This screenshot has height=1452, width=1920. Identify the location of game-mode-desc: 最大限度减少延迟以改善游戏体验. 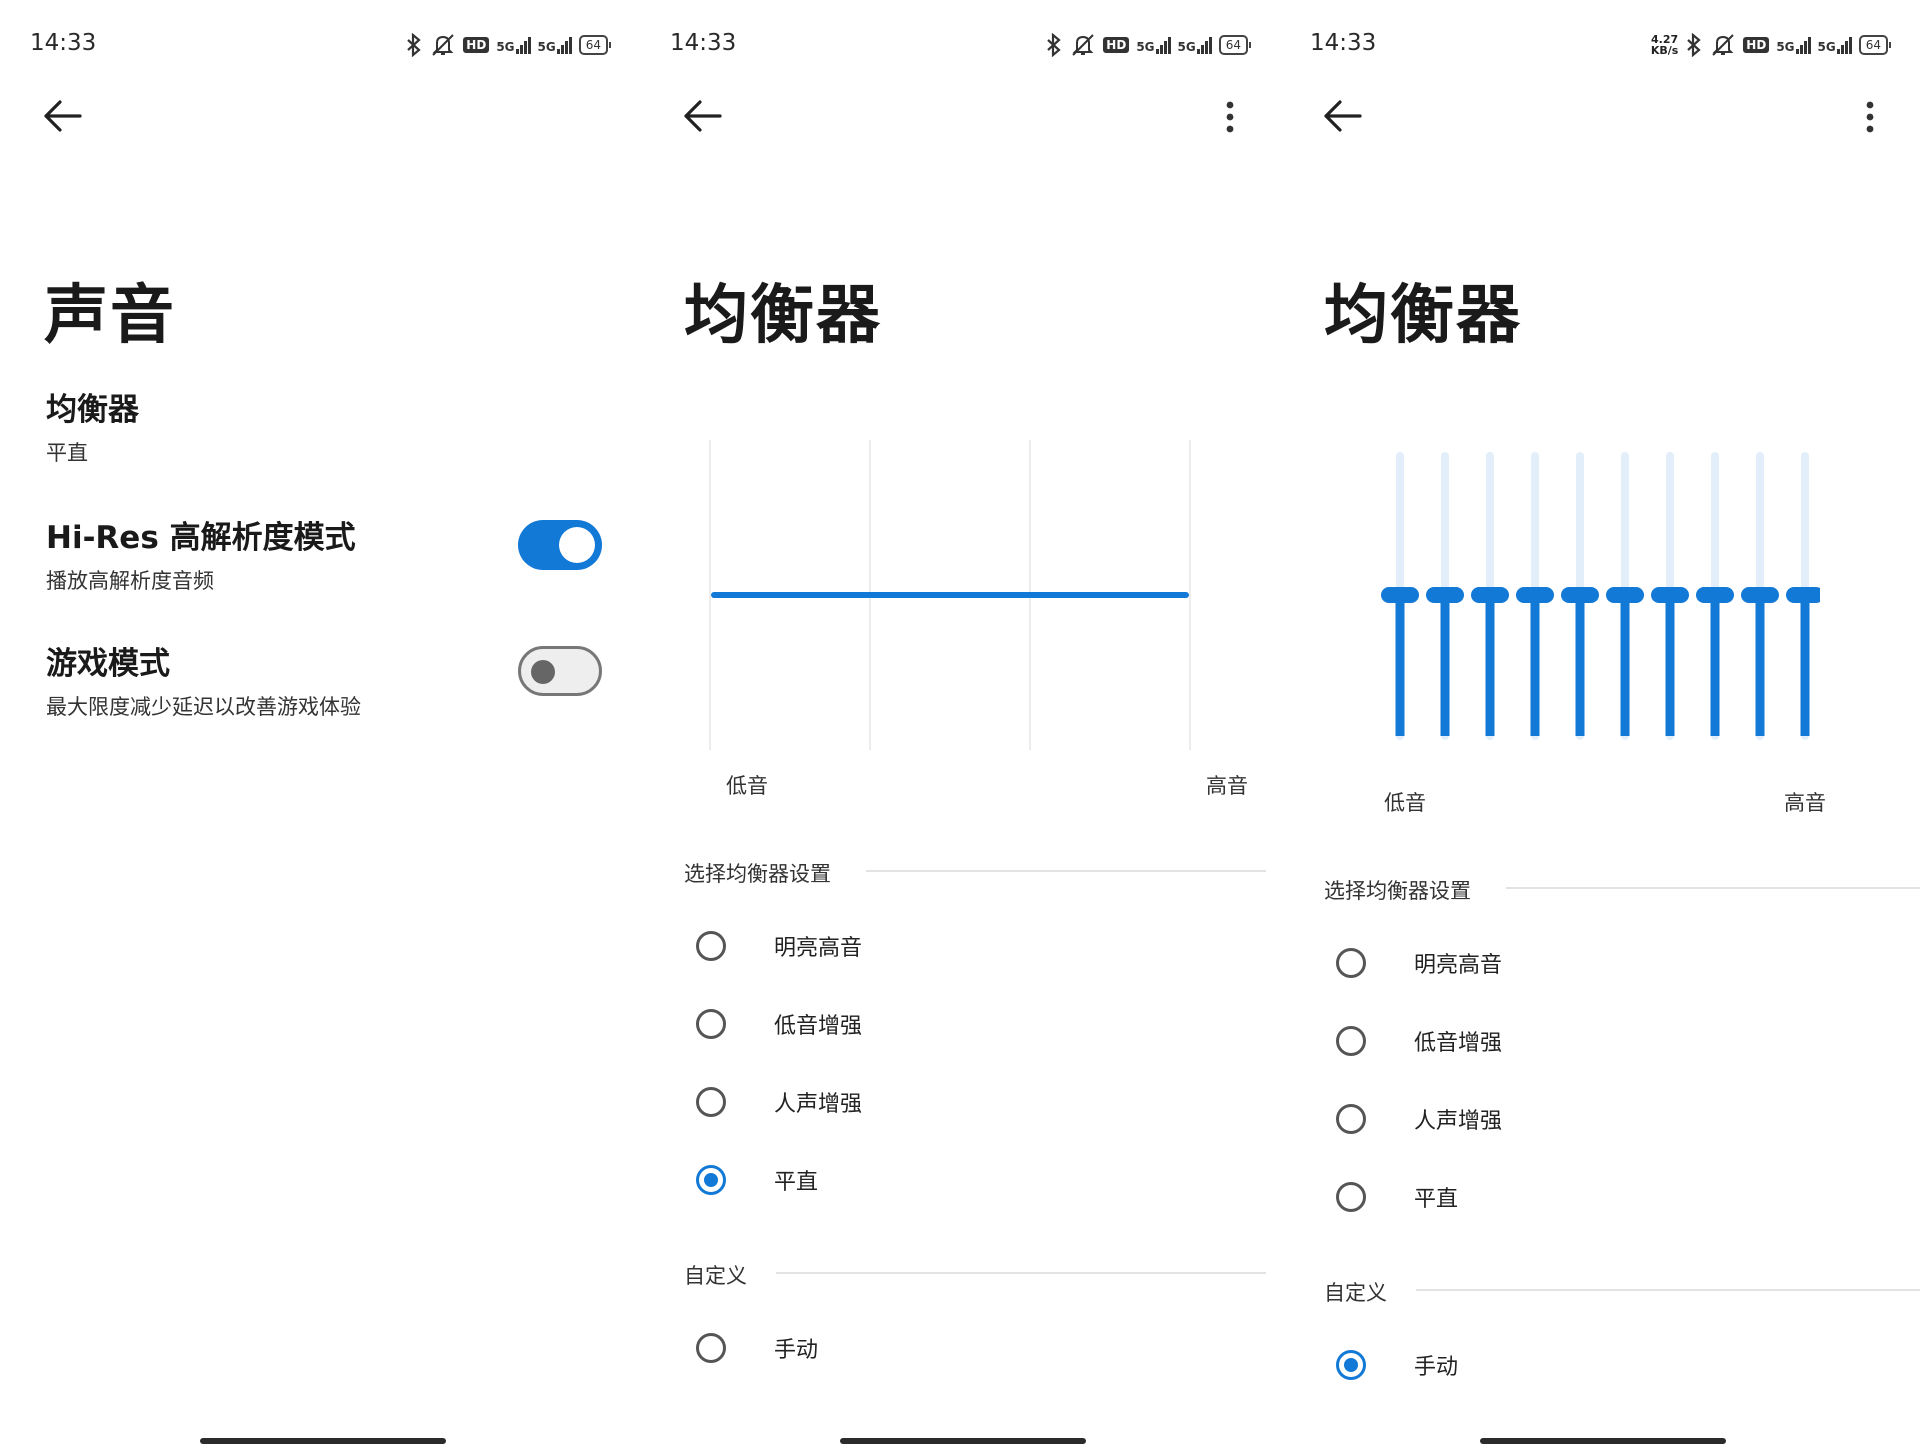
(203, 707).